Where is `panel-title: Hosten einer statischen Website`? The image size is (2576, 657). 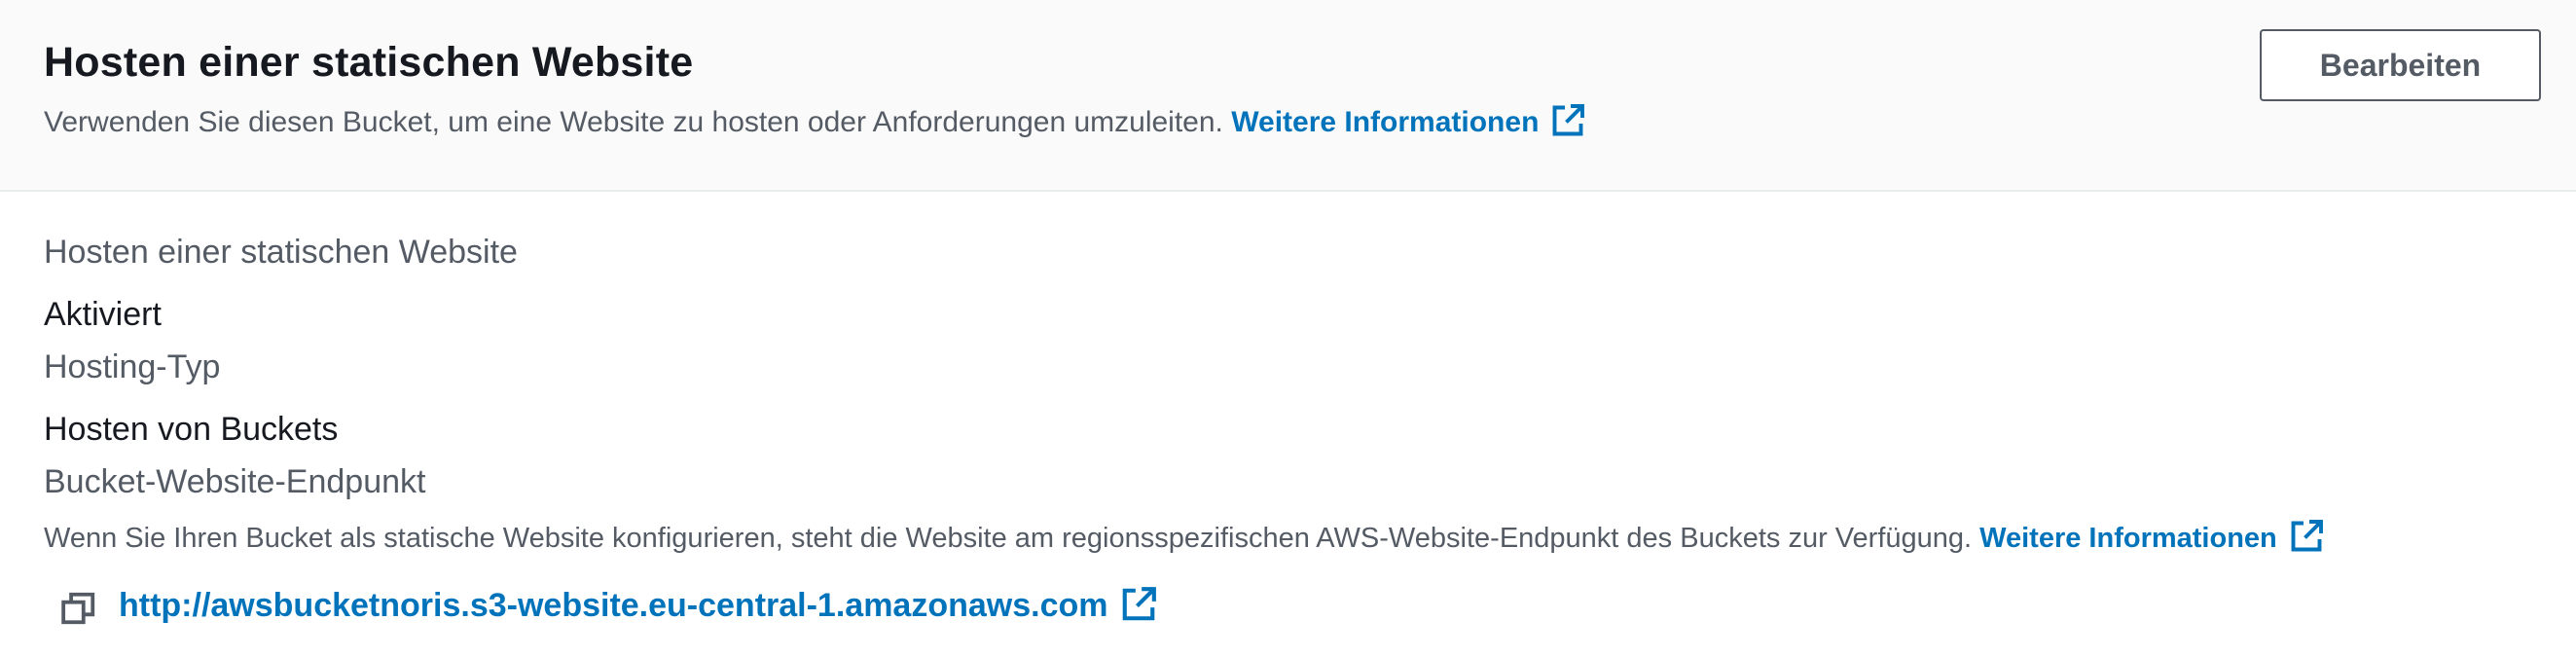 panel-title: Hosten einer statischen Website is located at coordinates (369, 63).